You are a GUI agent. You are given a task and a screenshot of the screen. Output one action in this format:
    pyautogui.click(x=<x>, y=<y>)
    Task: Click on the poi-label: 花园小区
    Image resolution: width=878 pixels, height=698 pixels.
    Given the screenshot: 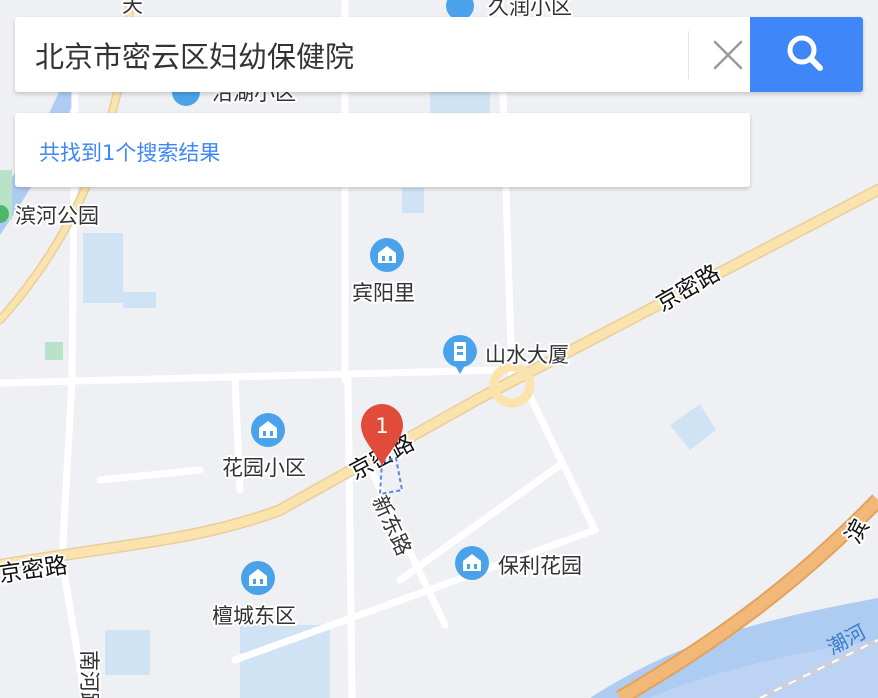 What is the action you would take?
    pyautogui.click(x=264, y=468)
    